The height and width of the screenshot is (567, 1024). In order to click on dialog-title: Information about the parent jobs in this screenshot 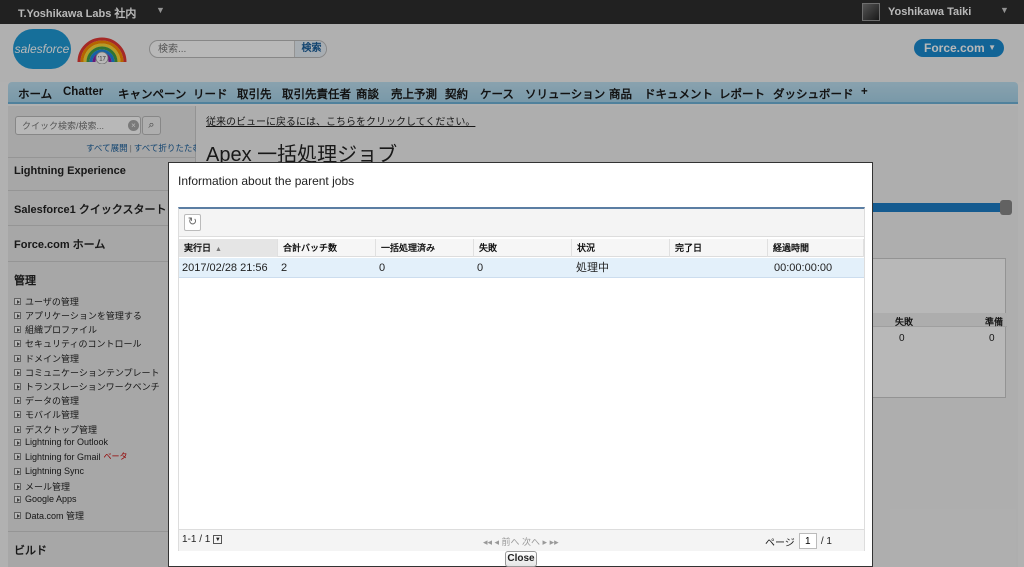, I will do `click(266, 181)`.